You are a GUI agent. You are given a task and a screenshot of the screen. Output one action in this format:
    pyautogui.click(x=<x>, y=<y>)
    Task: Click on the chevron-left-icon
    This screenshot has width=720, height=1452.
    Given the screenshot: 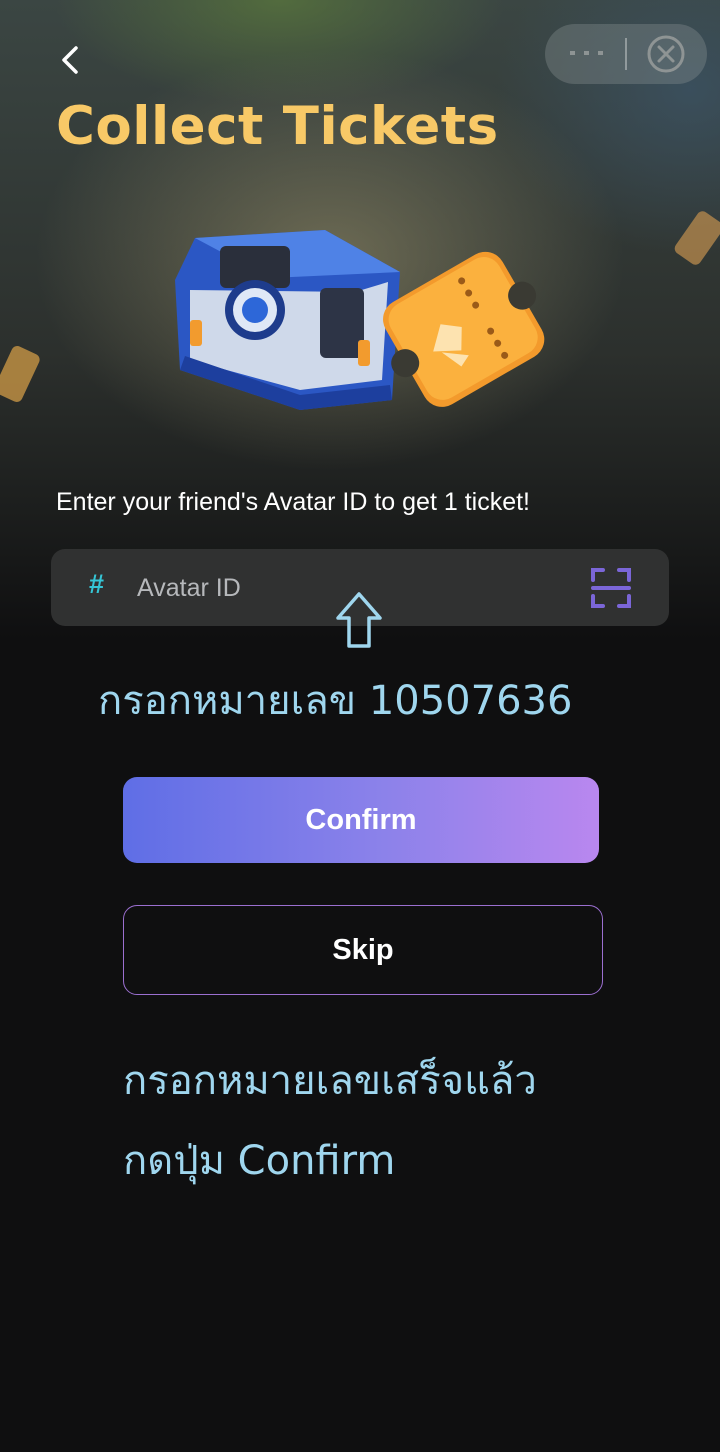 What is the action you would take?
    pyautogui.click(x=70, y=60)
    